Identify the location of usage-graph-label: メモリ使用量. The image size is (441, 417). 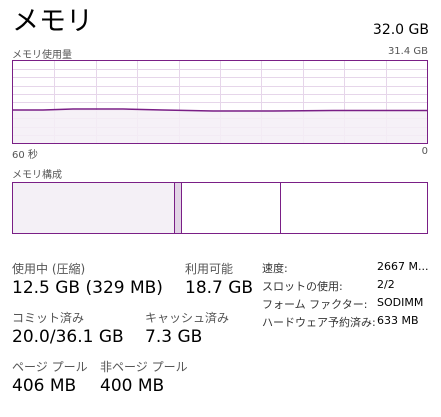
(42, 55).